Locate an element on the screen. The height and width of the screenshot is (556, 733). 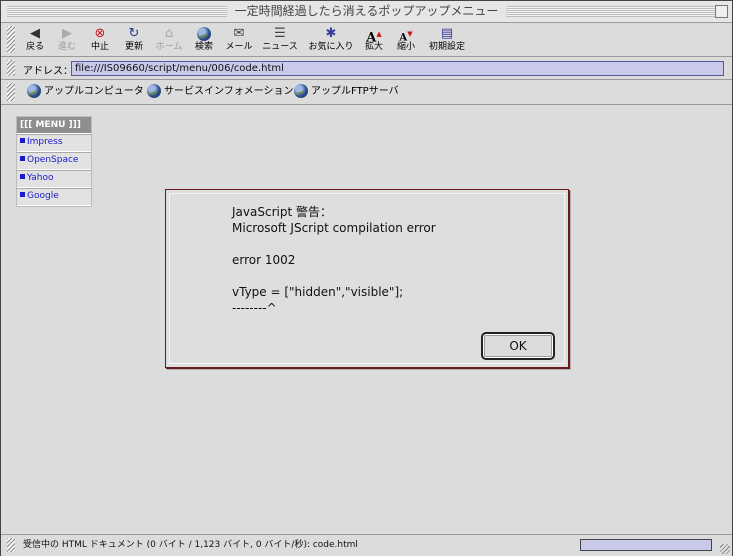
zoom-out-button: A▼ 縮小 is located at coordinates (406, 41).